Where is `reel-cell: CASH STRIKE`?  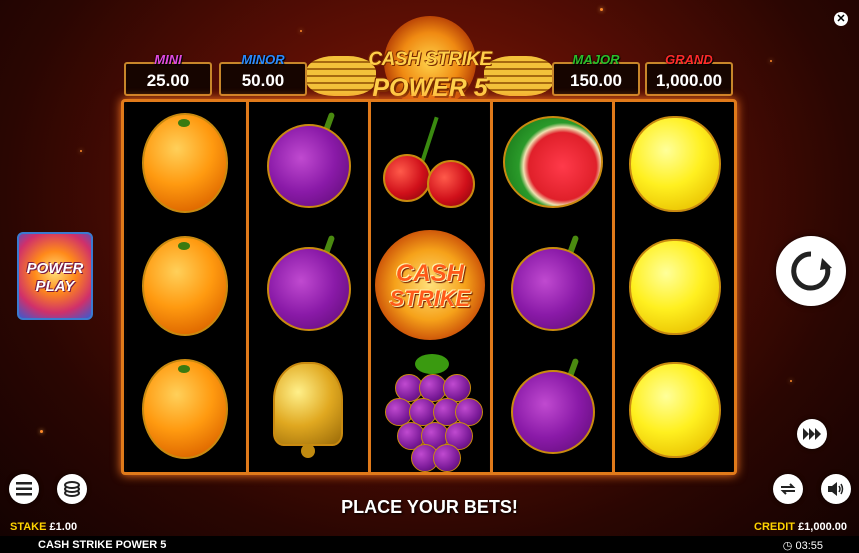
reel-cell: CASH STRIKE is located at coordinates (430, 286).